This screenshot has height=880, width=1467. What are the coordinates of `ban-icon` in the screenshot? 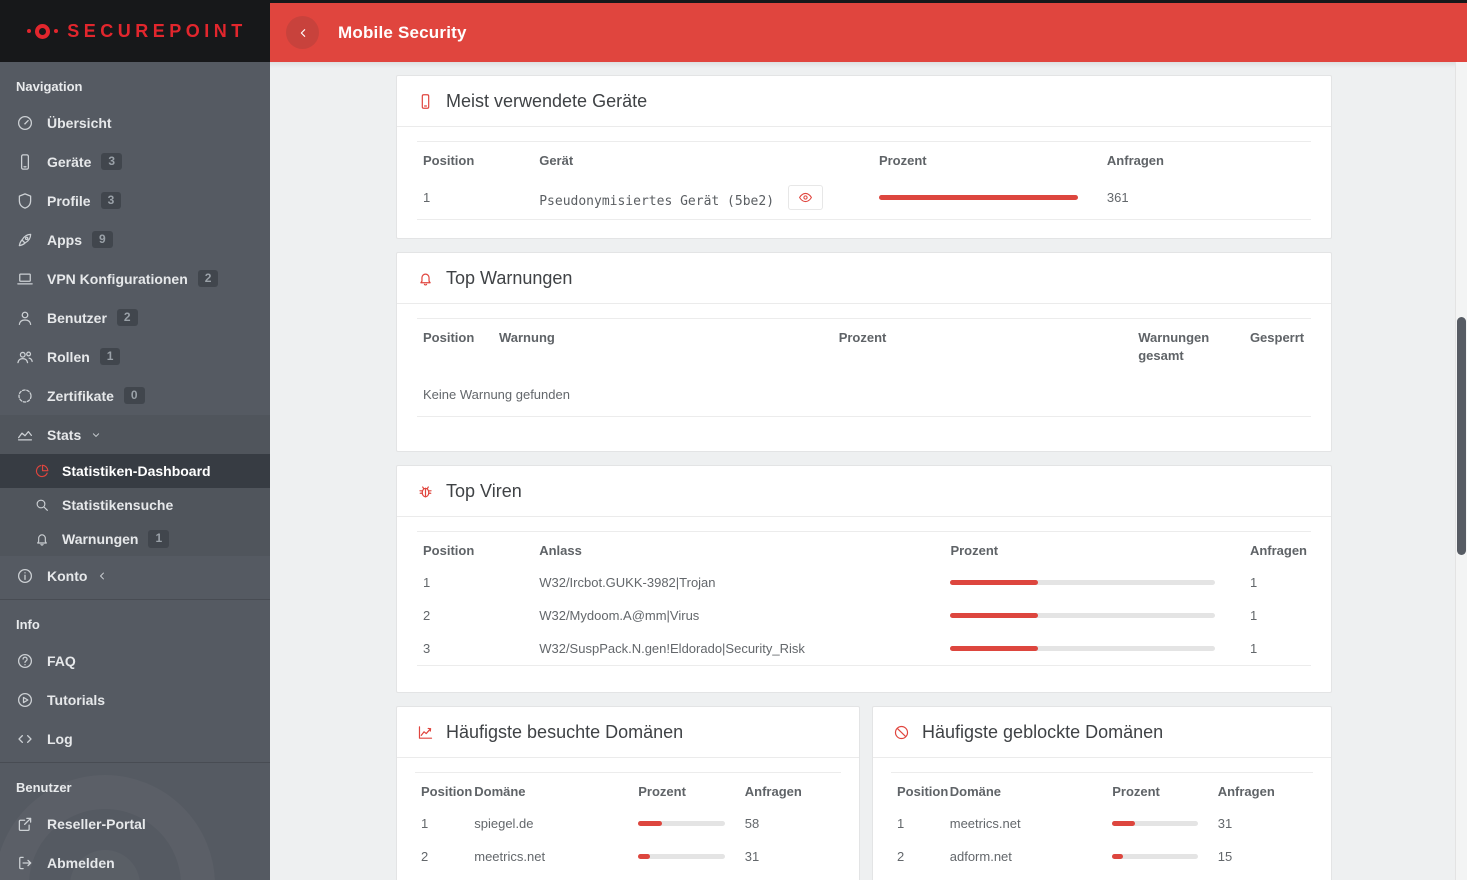 It's located at (901, 732).